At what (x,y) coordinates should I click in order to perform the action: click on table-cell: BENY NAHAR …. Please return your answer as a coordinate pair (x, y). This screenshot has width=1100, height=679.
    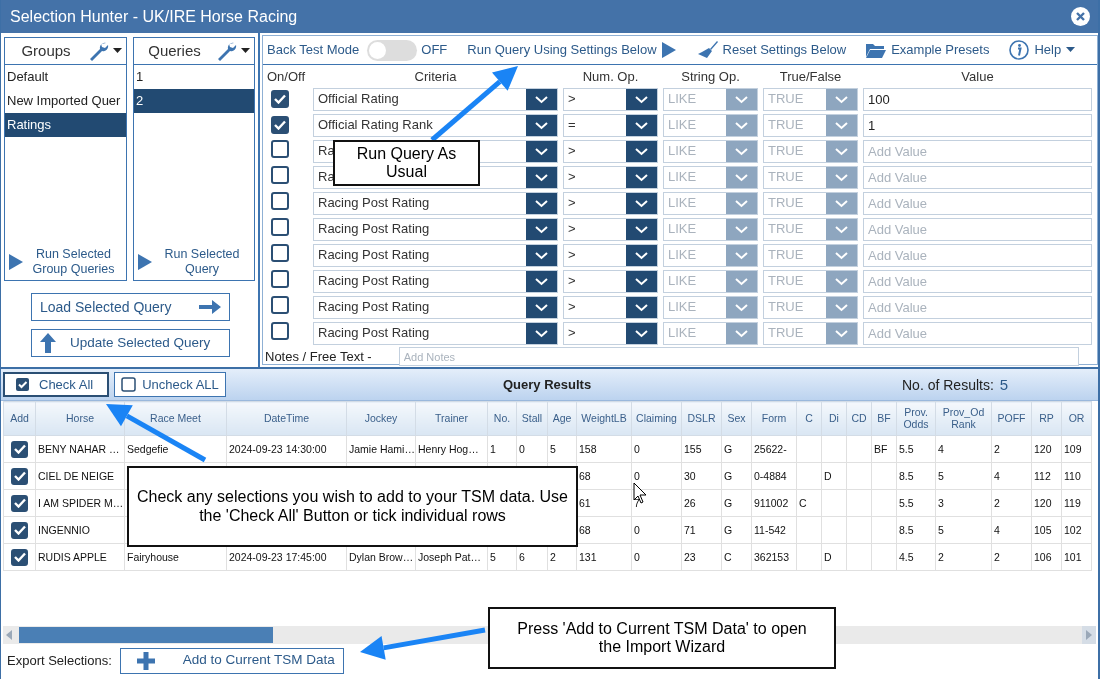
    Looking at the image, I should click on (80, 449).